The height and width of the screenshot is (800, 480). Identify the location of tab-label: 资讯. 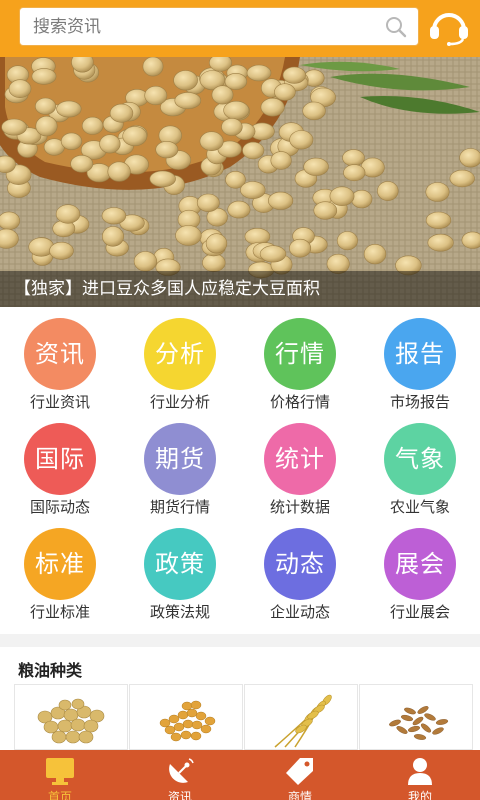
(179, 795).